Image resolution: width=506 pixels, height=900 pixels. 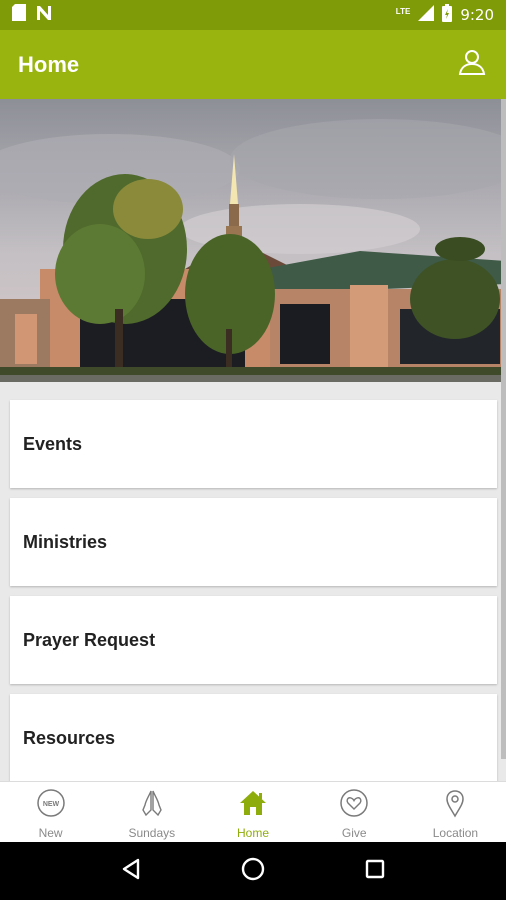 What do you see at coordinates (49, 64) in the screenshot?
I see `page-title: Home` at bounding box center [49, 64].